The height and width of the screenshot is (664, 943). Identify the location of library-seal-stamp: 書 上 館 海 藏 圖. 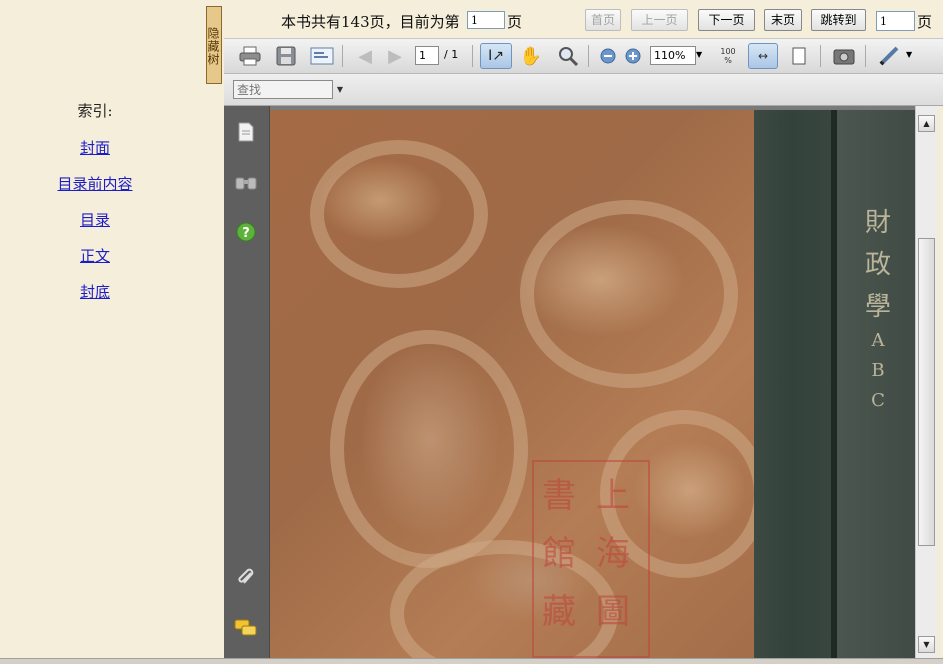
(591, 559).